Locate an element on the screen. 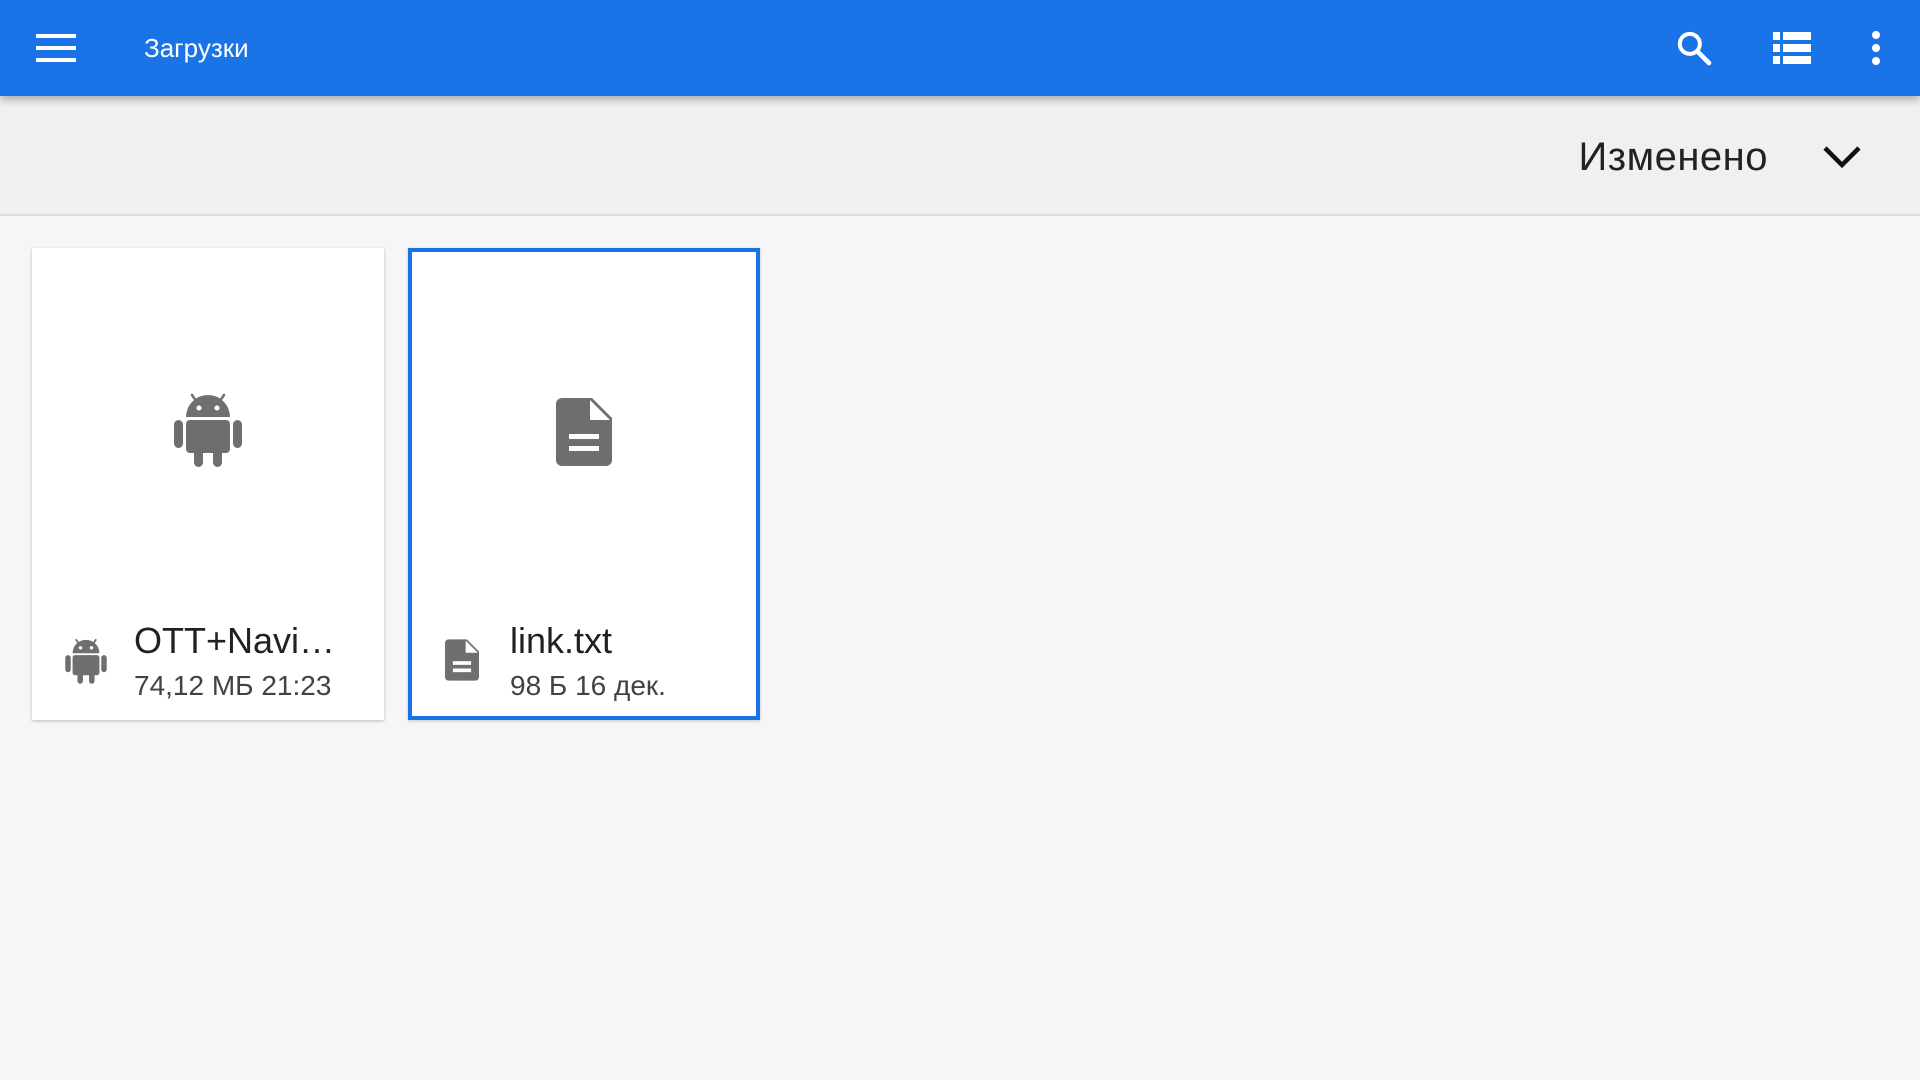 This screenshot has width=1920, height=1080. hamburger-menu-icon is located at coordinates (56, 48).